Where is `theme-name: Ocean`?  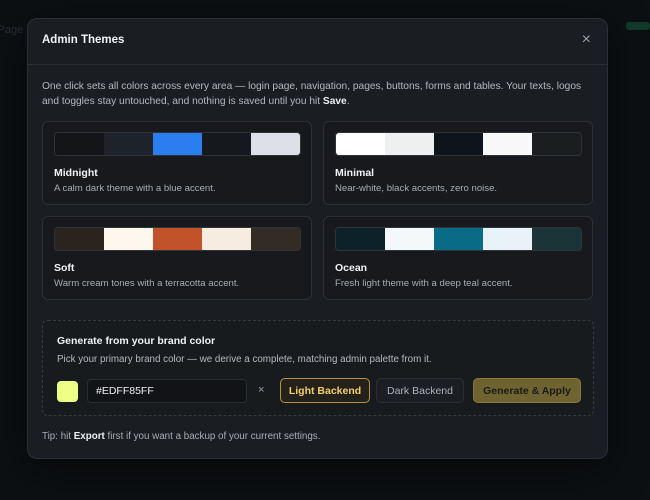 theme-name: Ocean is located at coordinates (351, 268).